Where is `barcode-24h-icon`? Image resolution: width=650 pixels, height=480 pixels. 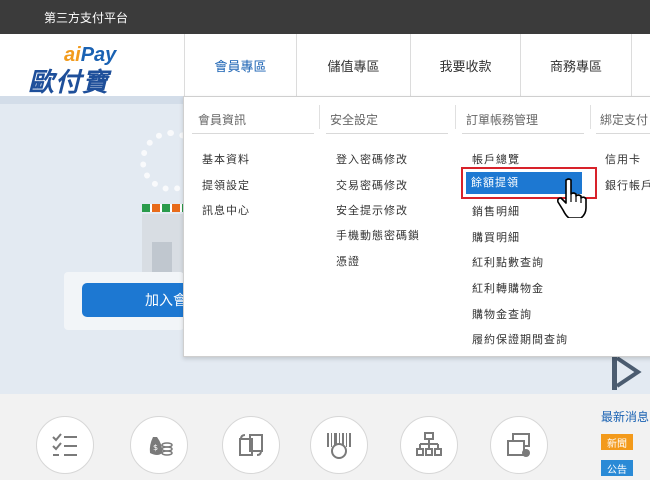
barcode-24h-icon is located at coordinates (339, 446).